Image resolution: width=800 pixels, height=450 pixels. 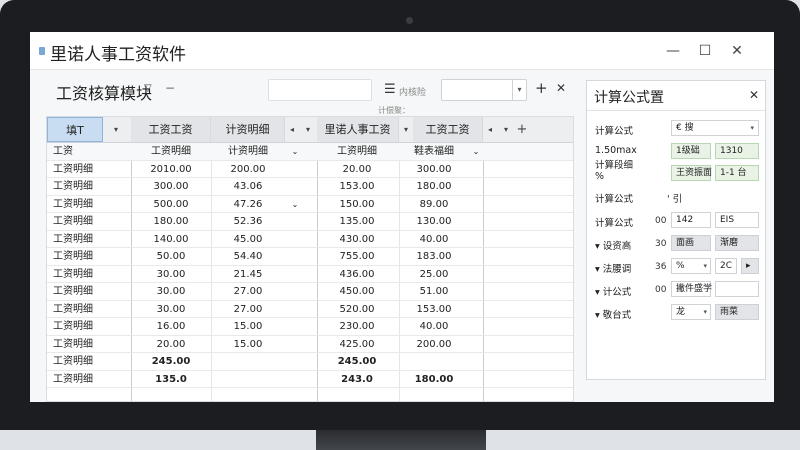 I want to click on table-cell: 51.00, so click(x=434, y=291).